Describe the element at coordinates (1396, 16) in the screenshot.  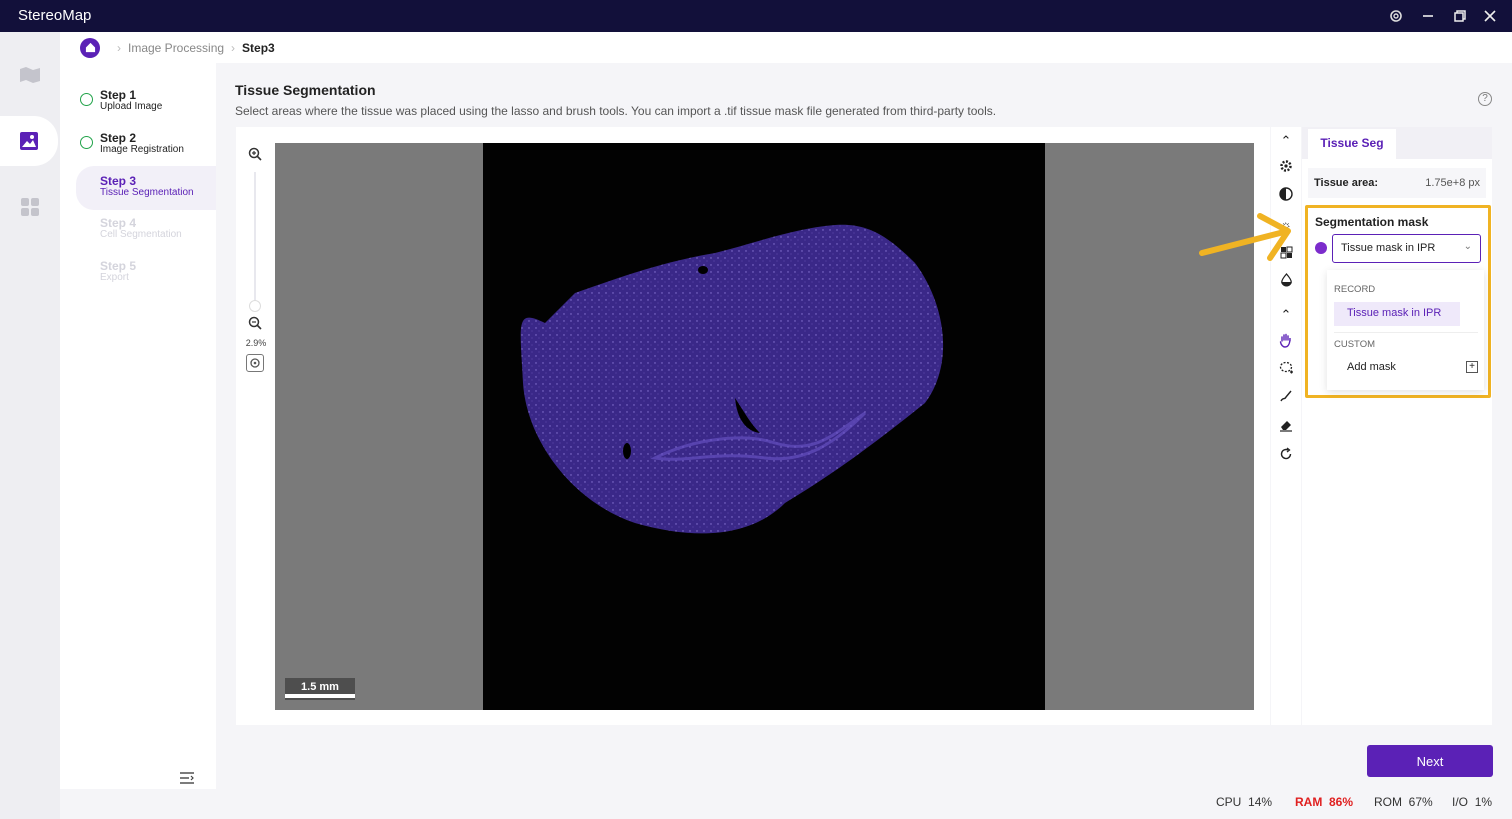
I see `settings-icon` at that location.